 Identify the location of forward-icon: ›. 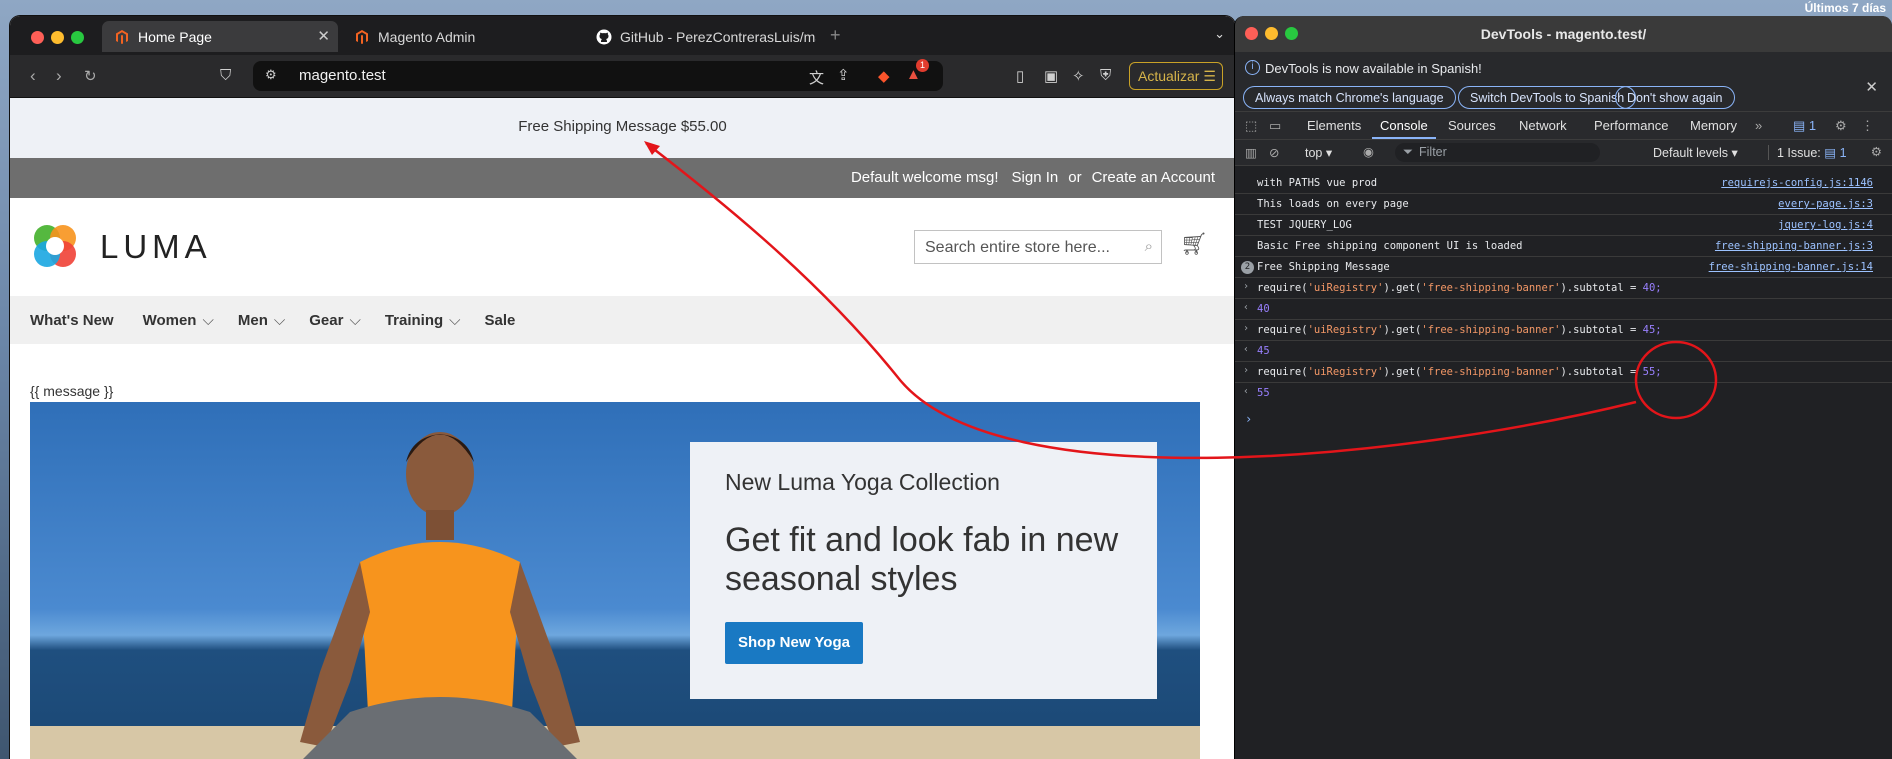
(59, 76).